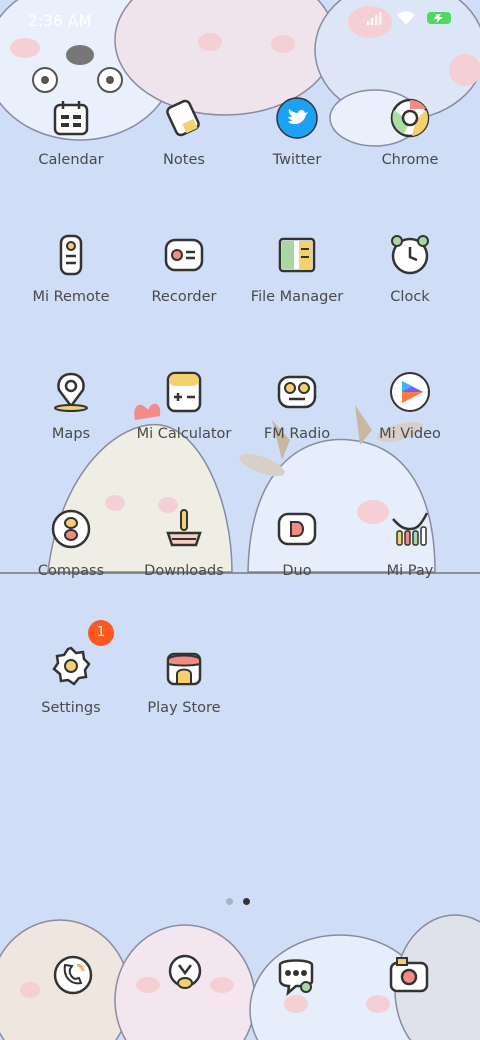 The width and height of the screenshot is (480, 1040). What do you see at coordinates (184, 699) in the screenshot?
I see `app-play-store: Play Store` at bounding box center [184, 699].